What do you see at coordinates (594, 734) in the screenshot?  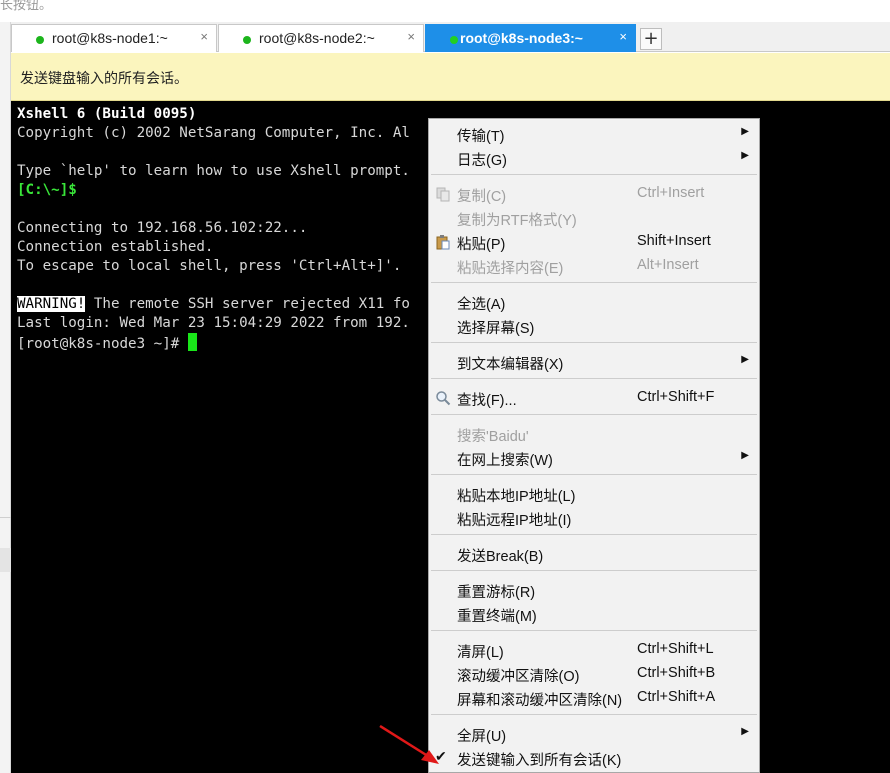 I see `menu-item-fullscreen: 全屏(U) ▶` at bounding box center [594, 734].